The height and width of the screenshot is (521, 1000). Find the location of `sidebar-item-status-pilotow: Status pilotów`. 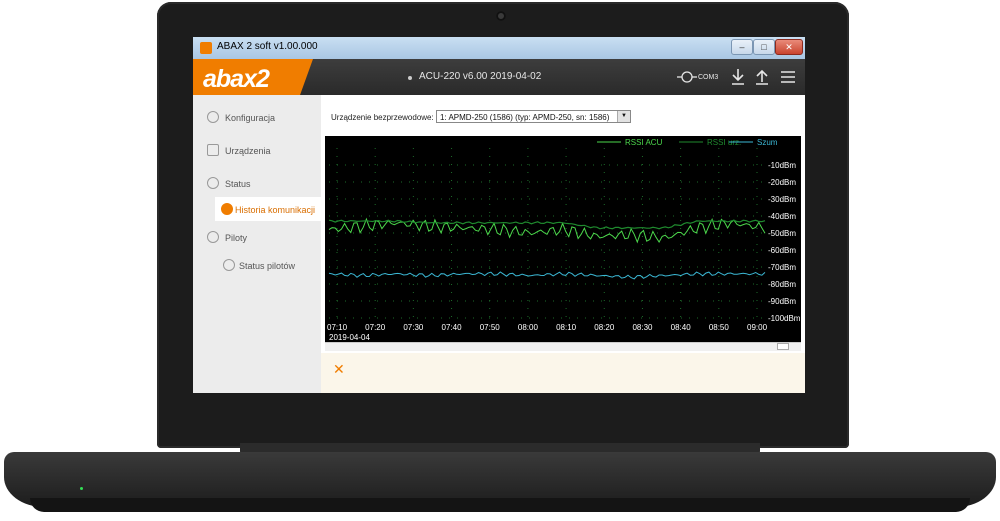

sidebar-item-status-pilotow: Status pilotów is located at coordinates (267, 266).